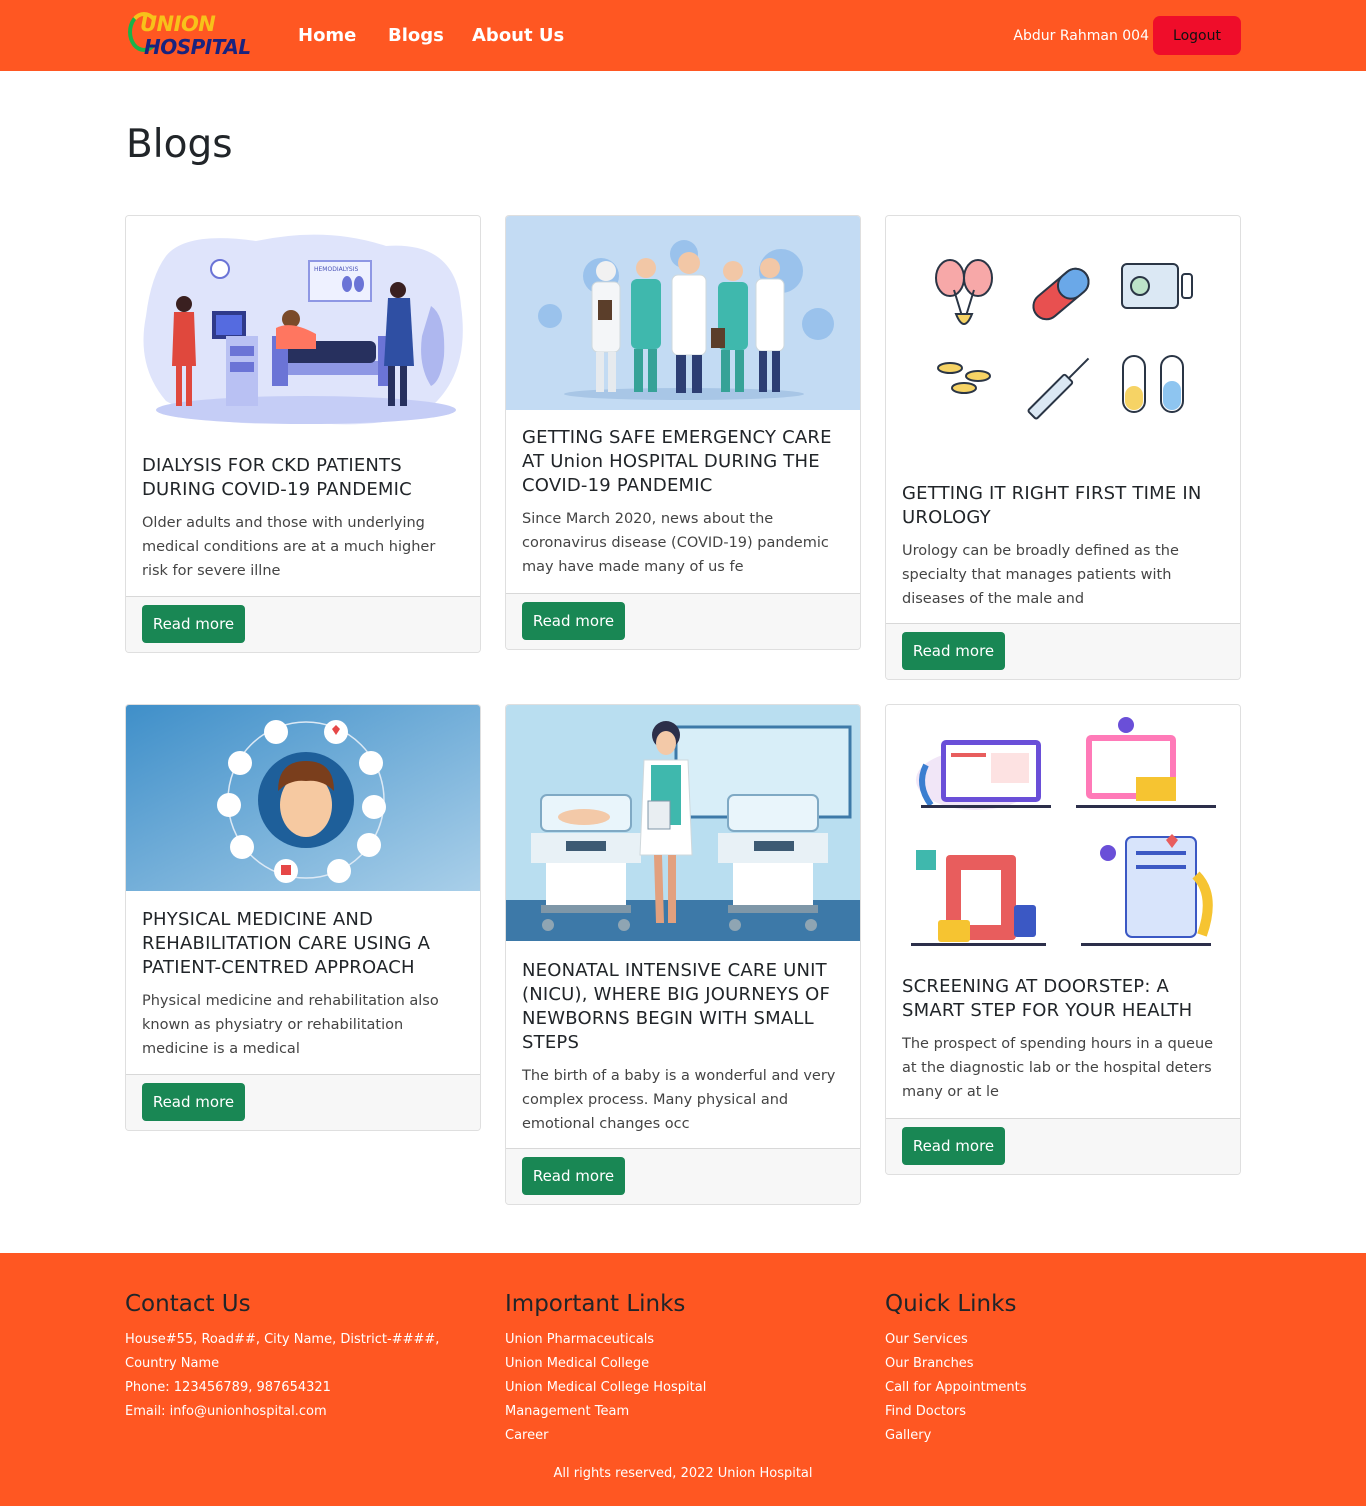  Describe the element at coordinates (685, 1364) in the screenshot. I see `link-union-medical-college: Union Medical College` at that location.